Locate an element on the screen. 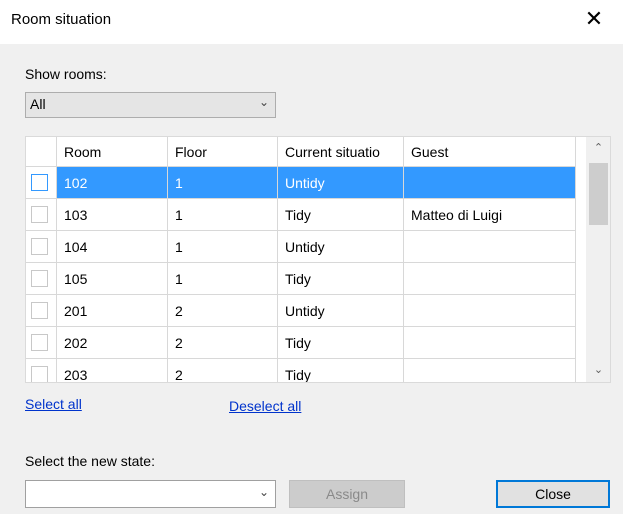 This screenshot has width=623, height=514. table-row: 203 2 Tidy is located at coordinates (306, 370).